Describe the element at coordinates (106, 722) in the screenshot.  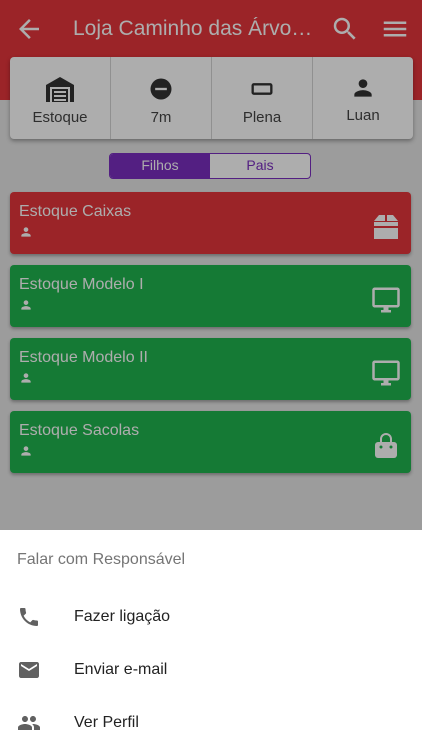
I see `profile-action-label: Ver Perfil` at that location.